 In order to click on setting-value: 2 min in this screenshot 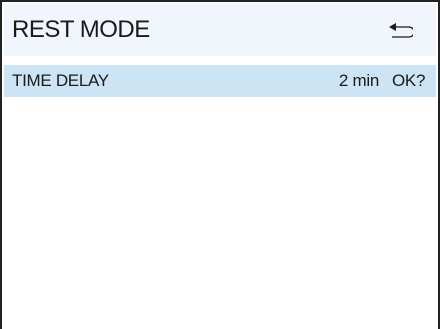, I will do `click(358, 80)`.